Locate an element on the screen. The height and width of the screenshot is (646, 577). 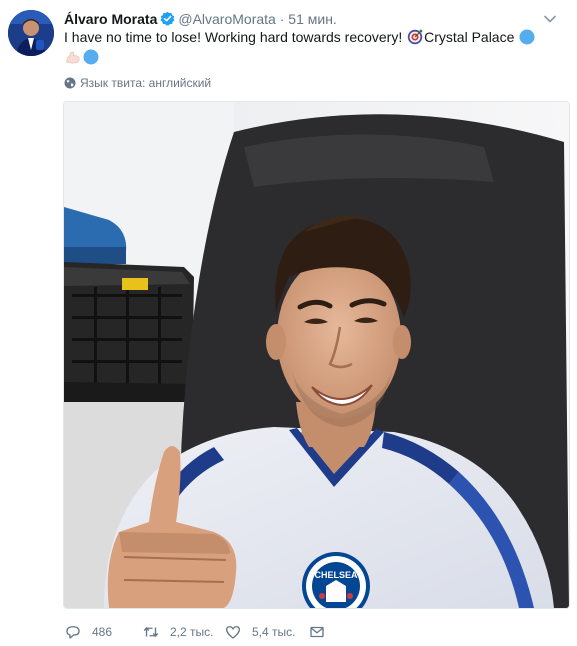
tweet-language: Язык твита: английский is located at coordinates (137, 83).